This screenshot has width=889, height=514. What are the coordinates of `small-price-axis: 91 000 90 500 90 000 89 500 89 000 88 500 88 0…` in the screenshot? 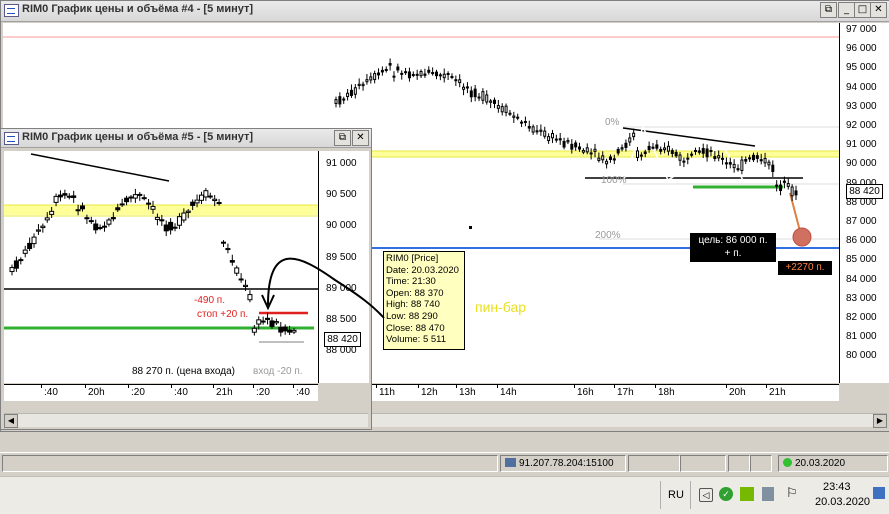 It's located at (343, 267).